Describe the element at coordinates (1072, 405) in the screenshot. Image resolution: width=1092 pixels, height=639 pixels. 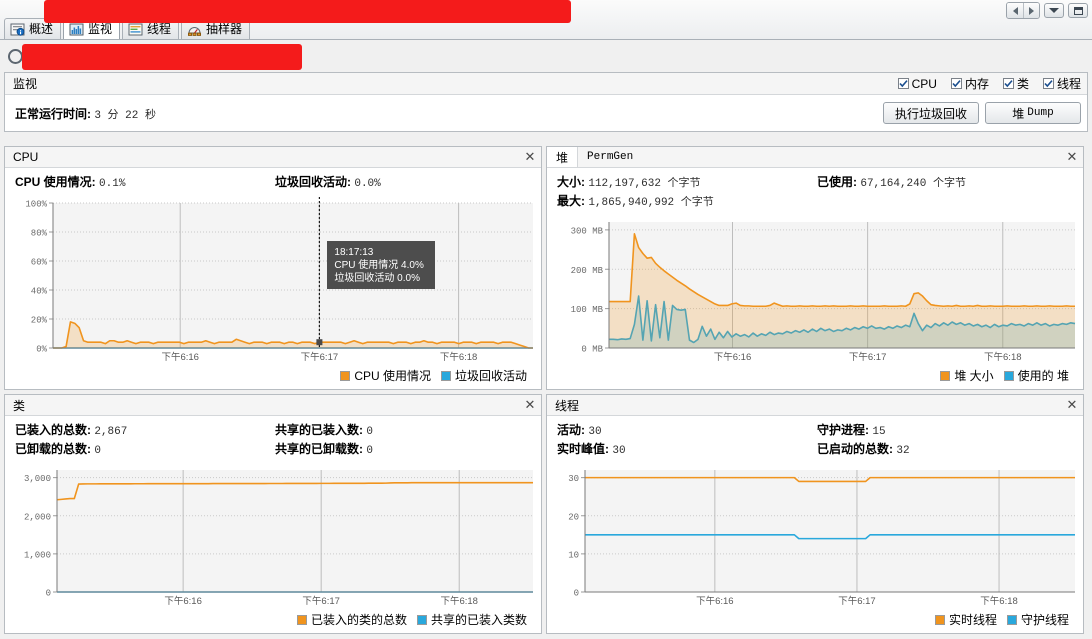
I see `threads-panel-close-icon: ✕` at that location.